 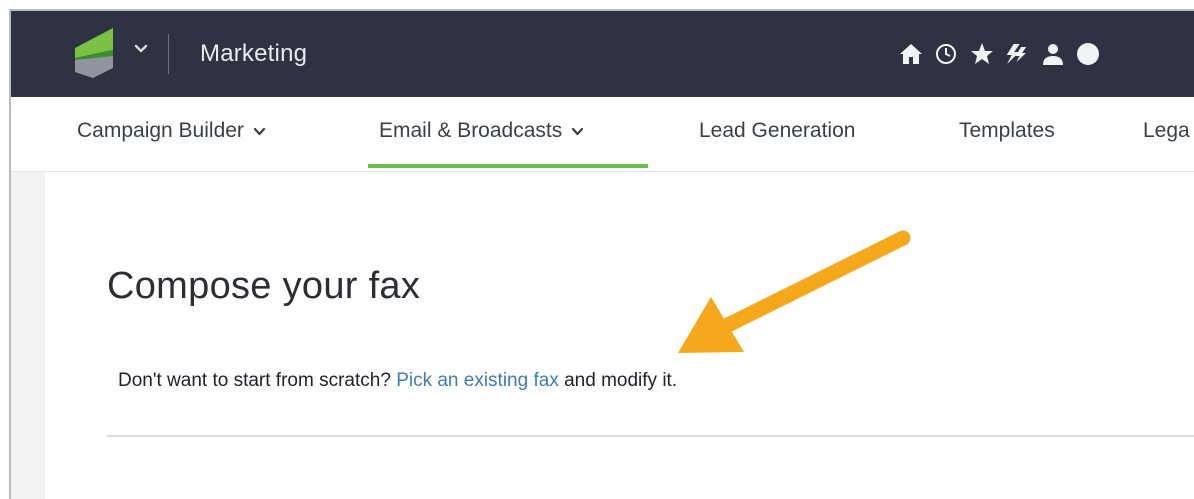 What do you see at coordinates (650, 436) in the screenshot?
I see `section-divider` at bounding box center [650, 436].